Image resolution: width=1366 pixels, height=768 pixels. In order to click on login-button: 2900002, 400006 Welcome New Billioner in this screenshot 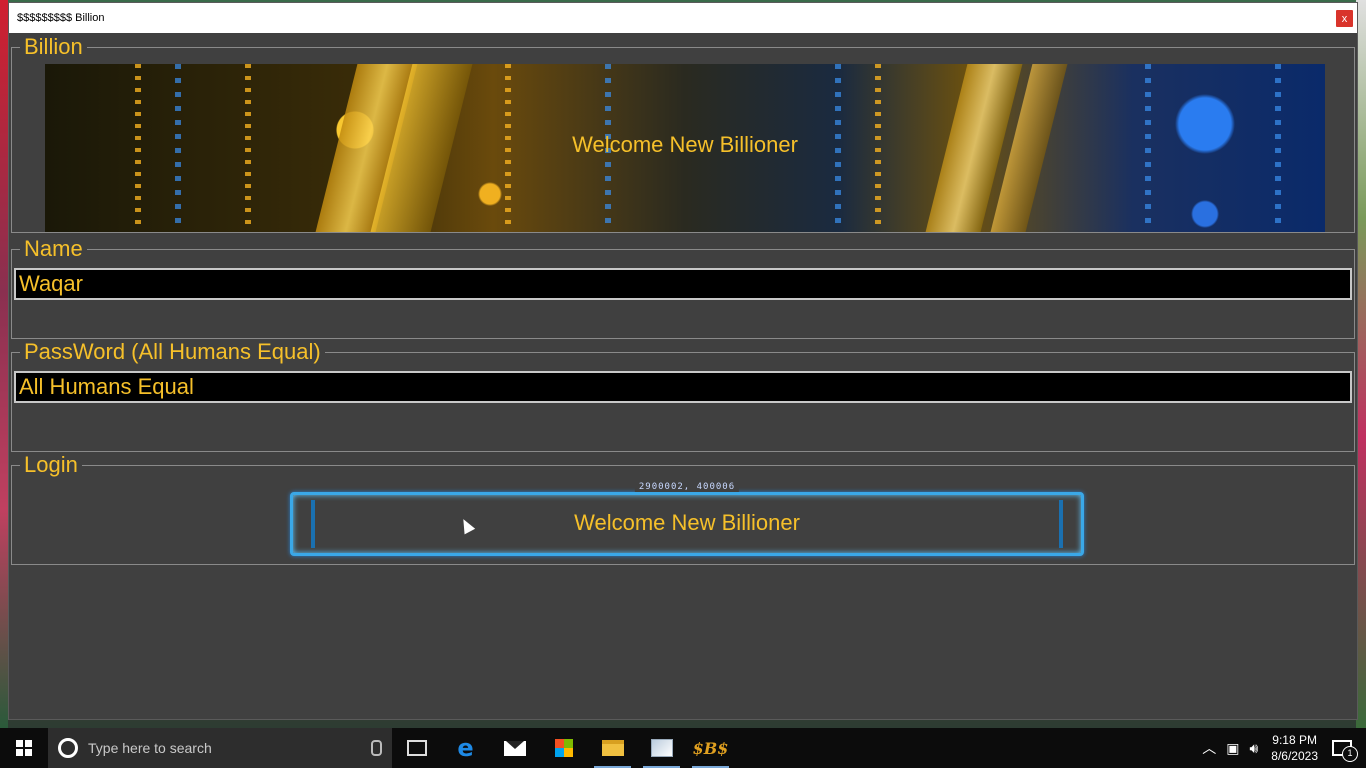, I will do `click(687, 521)`.